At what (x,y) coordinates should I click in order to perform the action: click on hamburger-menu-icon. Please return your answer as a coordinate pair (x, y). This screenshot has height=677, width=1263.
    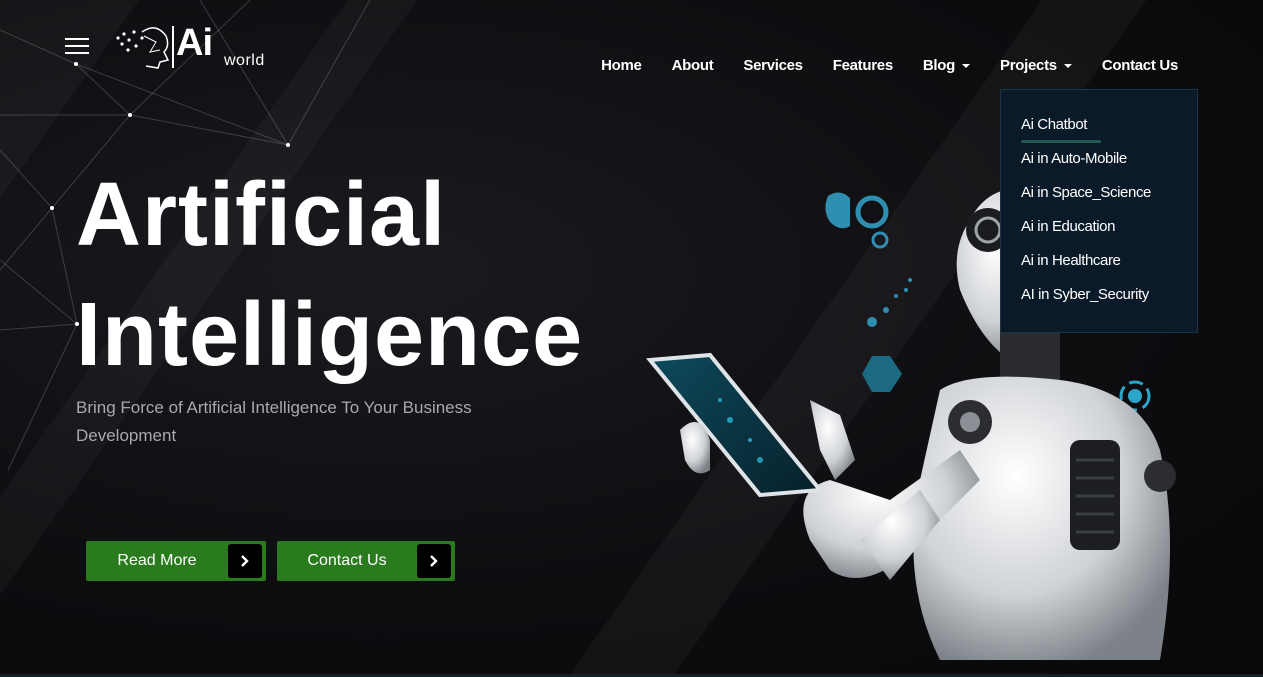
    Looking at the image, I should click on (77, 46).